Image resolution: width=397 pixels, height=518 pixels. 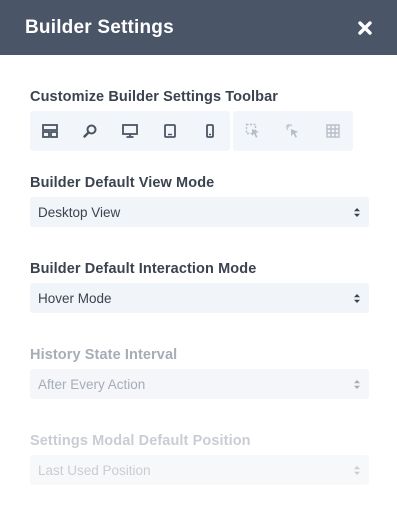 What do you see at coordinates (199, 212) in the screenshot?
I see `view-mode-select: Desktop View` at bounding box center [199, 212].